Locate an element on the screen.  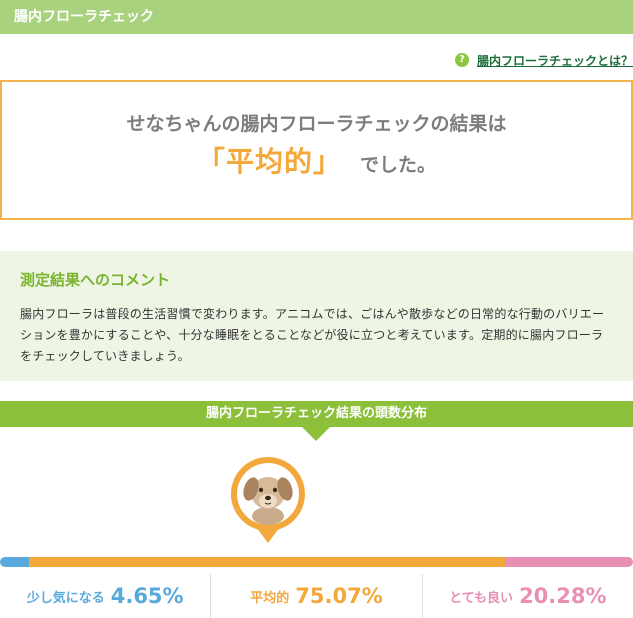
help-link-label: 腸内フローラチェックとは？ is located at coordinates (555, 60).